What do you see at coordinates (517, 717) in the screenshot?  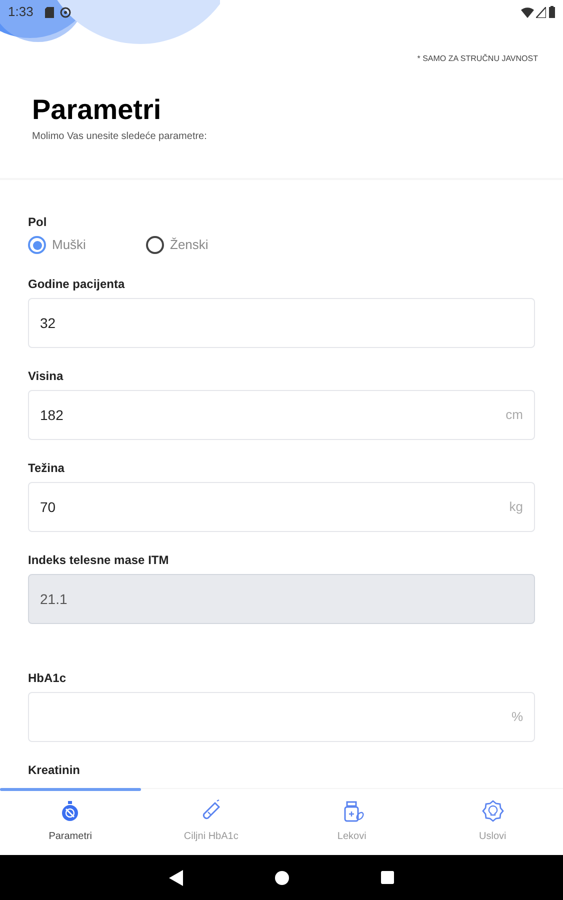 I see `unit-label: %` at bounding box center [517, 717].